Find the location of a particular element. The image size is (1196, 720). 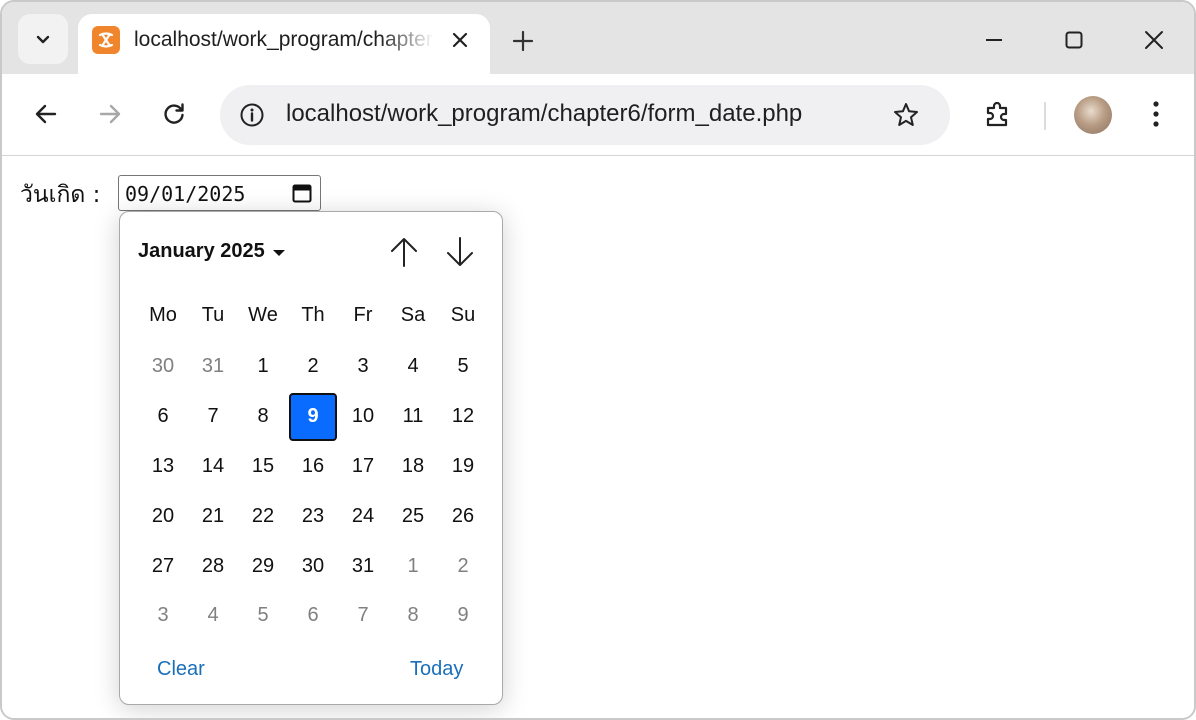

calendar-day-number: 5 is located at coordinates (263, 615).